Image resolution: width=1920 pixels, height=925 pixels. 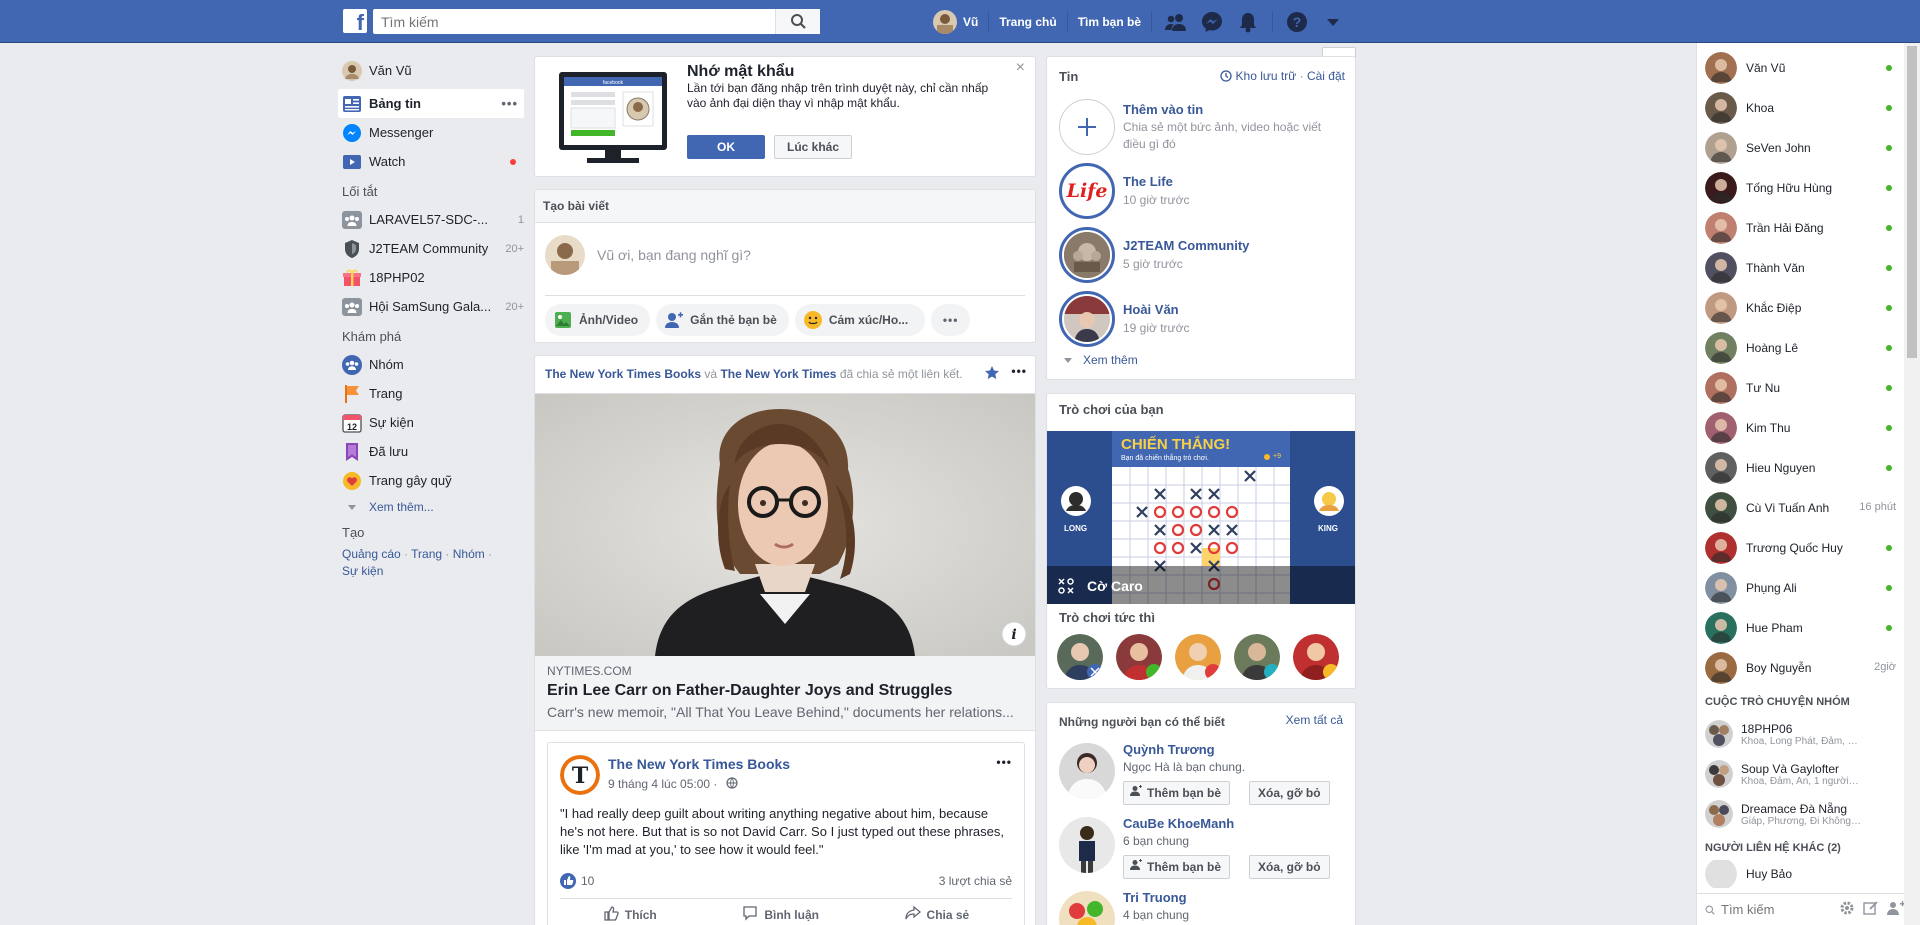 What do you see at coordinates (1871, 909) in the screenshot?
I see `new-message-icon` at bounding box center [1871, 909].